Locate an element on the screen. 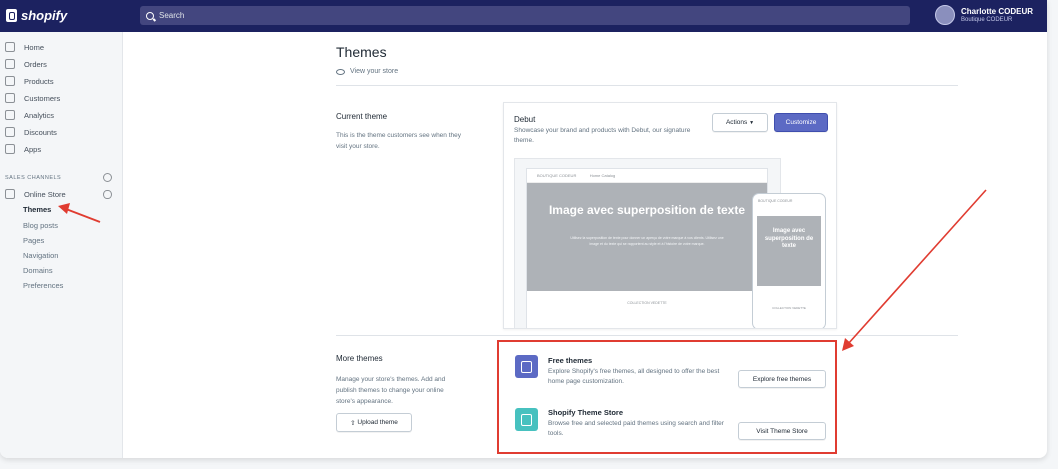  search-placeholder: Search is located at coordinates (172, 15).